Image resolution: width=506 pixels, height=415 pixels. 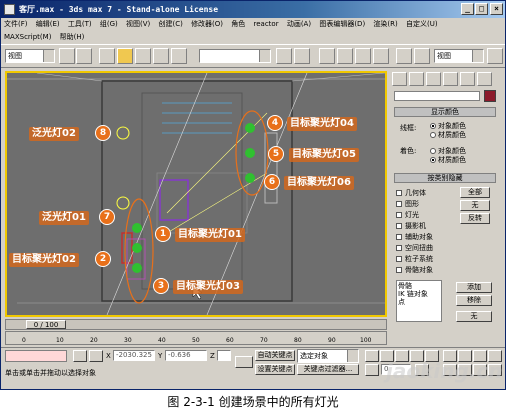 I want to click on z-coordinate-field, so click(x=224, y=355).